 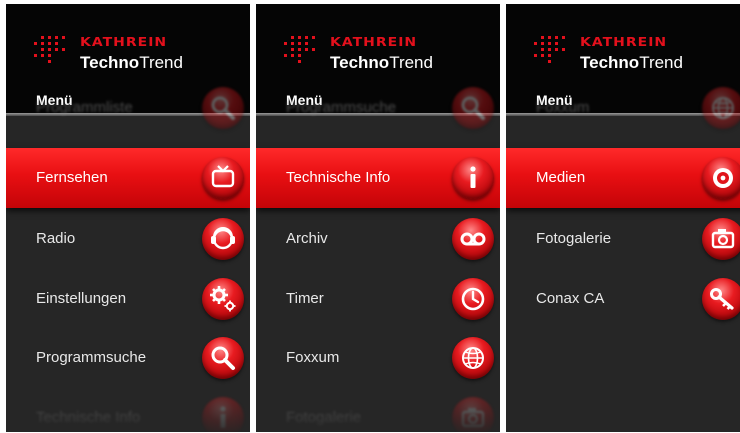 What do you see at coordinates (128, 299) in the screenshot?
I see `menu-item: Einstellungen` at bounding box center [128, 299].